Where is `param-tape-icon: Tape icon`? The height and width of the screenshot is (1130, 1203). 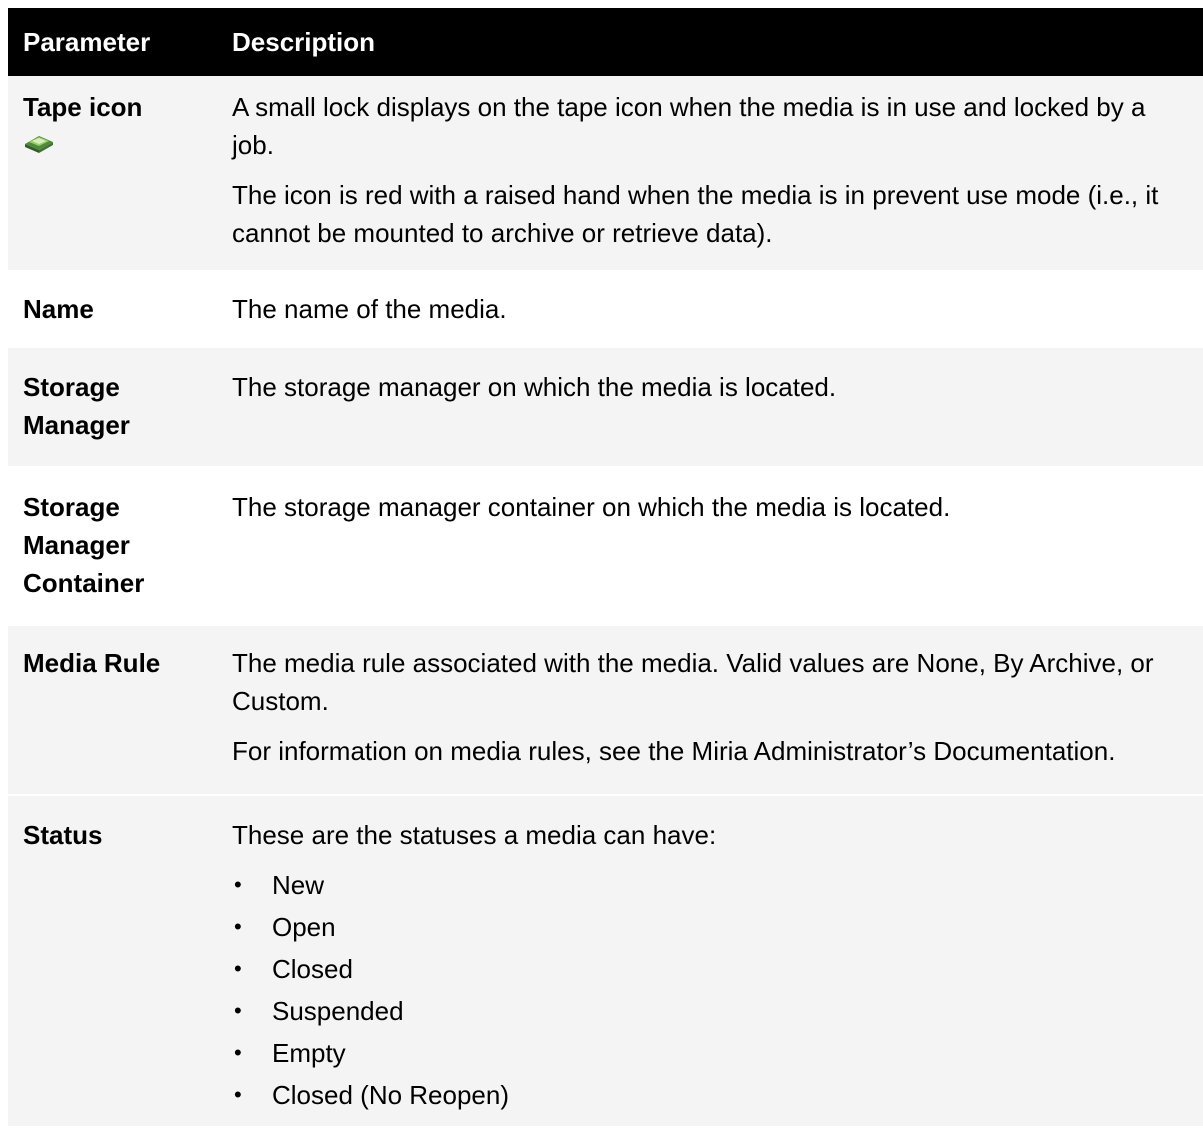
param-tape-icon: Tape icon is located at coordinates (83, 107).